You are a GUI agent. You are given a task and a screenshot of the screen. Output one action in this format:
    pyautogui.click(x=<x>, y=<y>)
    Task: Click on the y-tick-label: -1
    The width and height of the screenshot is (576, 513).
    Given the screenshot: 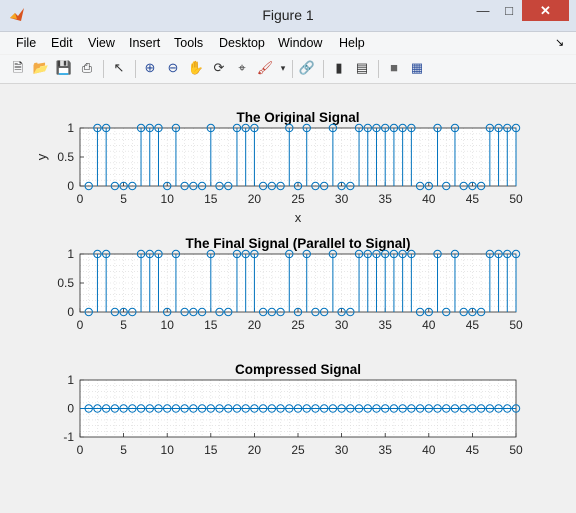 What is the action you would take?
    pyautogui.click(x=68, y=437)
    